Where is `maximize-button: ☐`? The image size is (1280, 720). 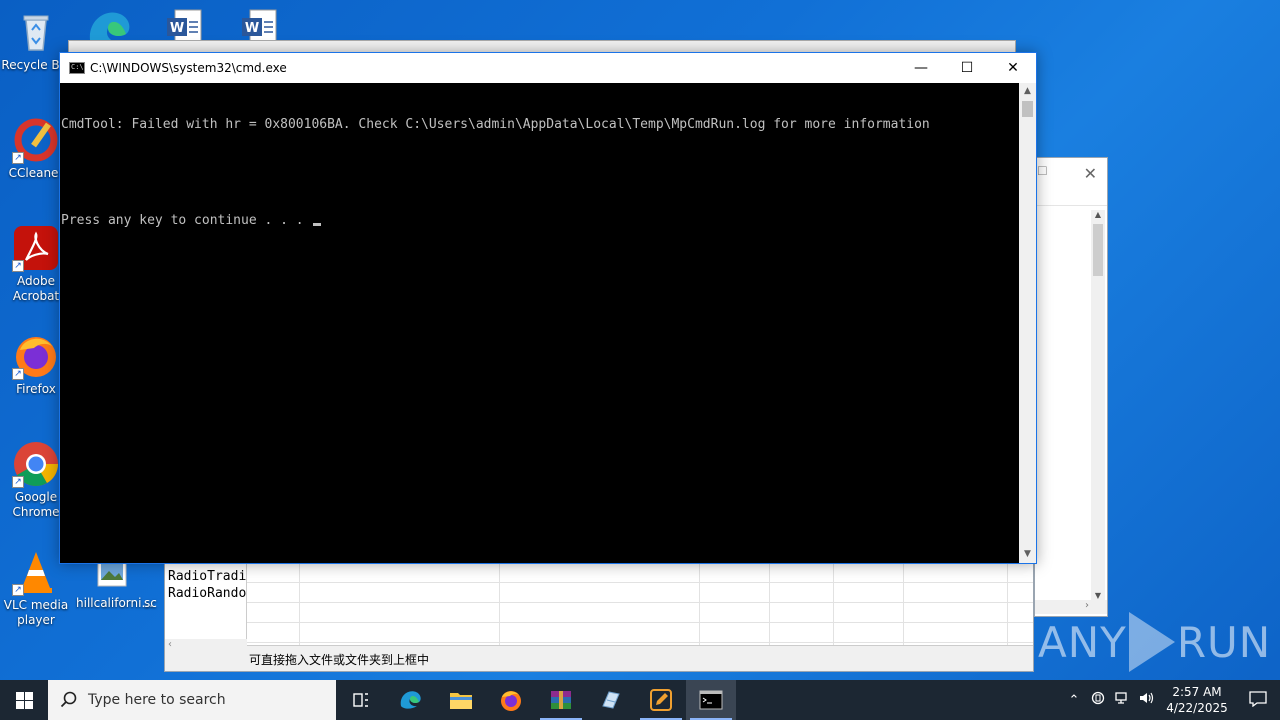
maximize-button: ☐ is located at coordinates (967, 68).